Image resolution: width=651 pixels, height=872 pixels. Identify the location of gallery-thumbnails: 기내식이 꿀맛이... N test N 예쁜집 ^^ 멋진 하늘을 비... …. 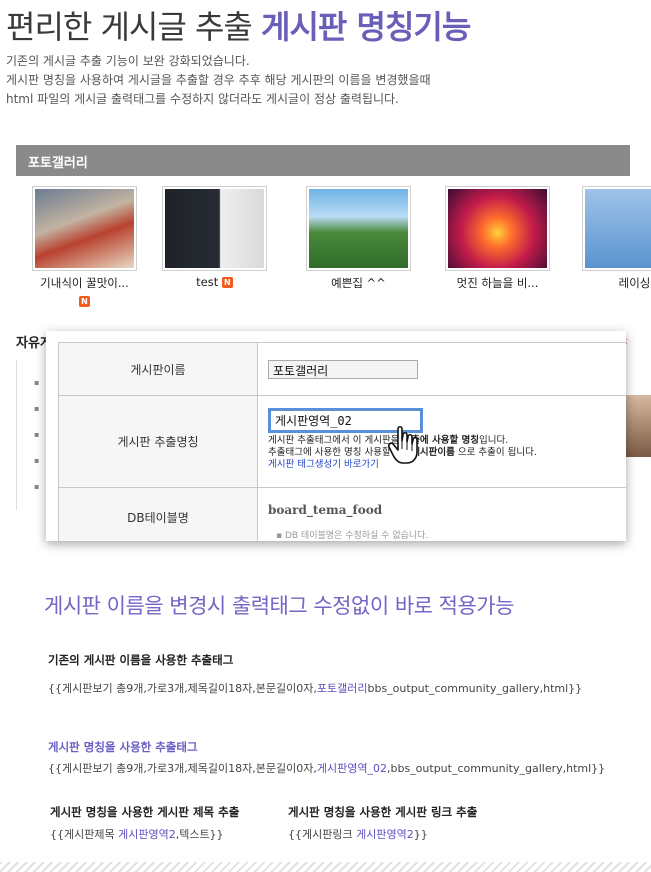
(325, 248).